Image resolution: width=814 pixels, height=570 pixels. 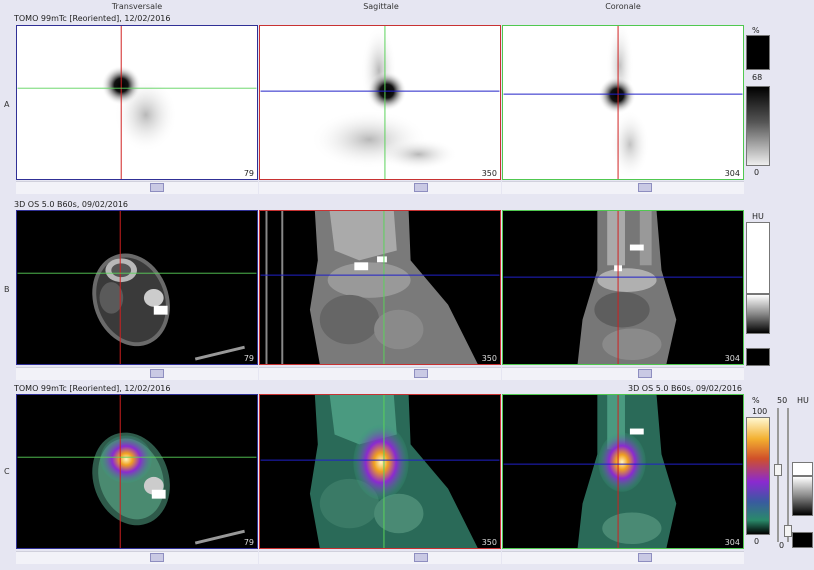 What do you see at coordinates (758, 314) in the screenshot?
I see `colorbar-b-gradient` at bounding box center [758, 314].